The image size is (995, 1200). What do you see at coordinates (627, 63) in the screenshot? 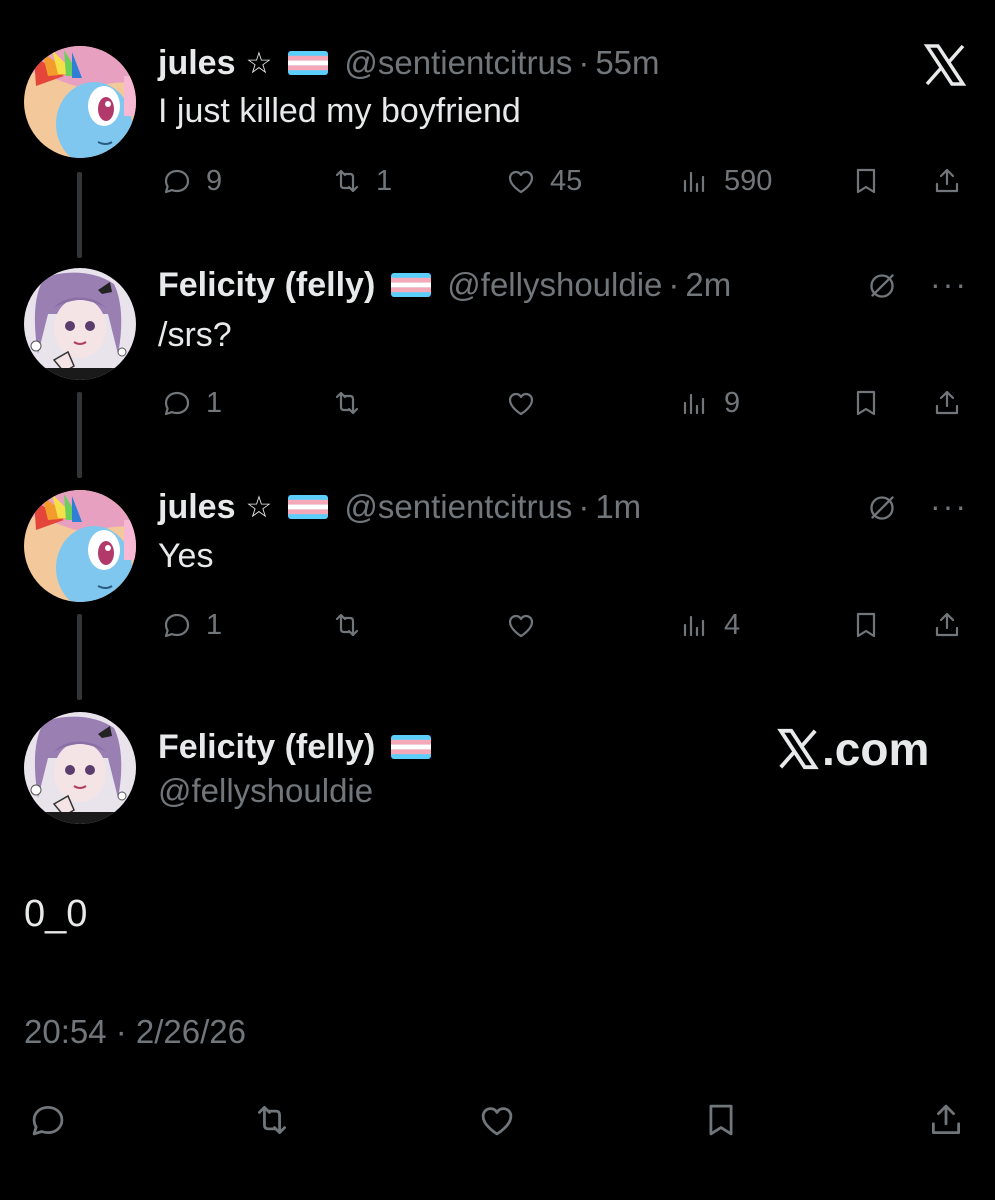
I see `timestamp: 55m` at bounding box center [627, 63].